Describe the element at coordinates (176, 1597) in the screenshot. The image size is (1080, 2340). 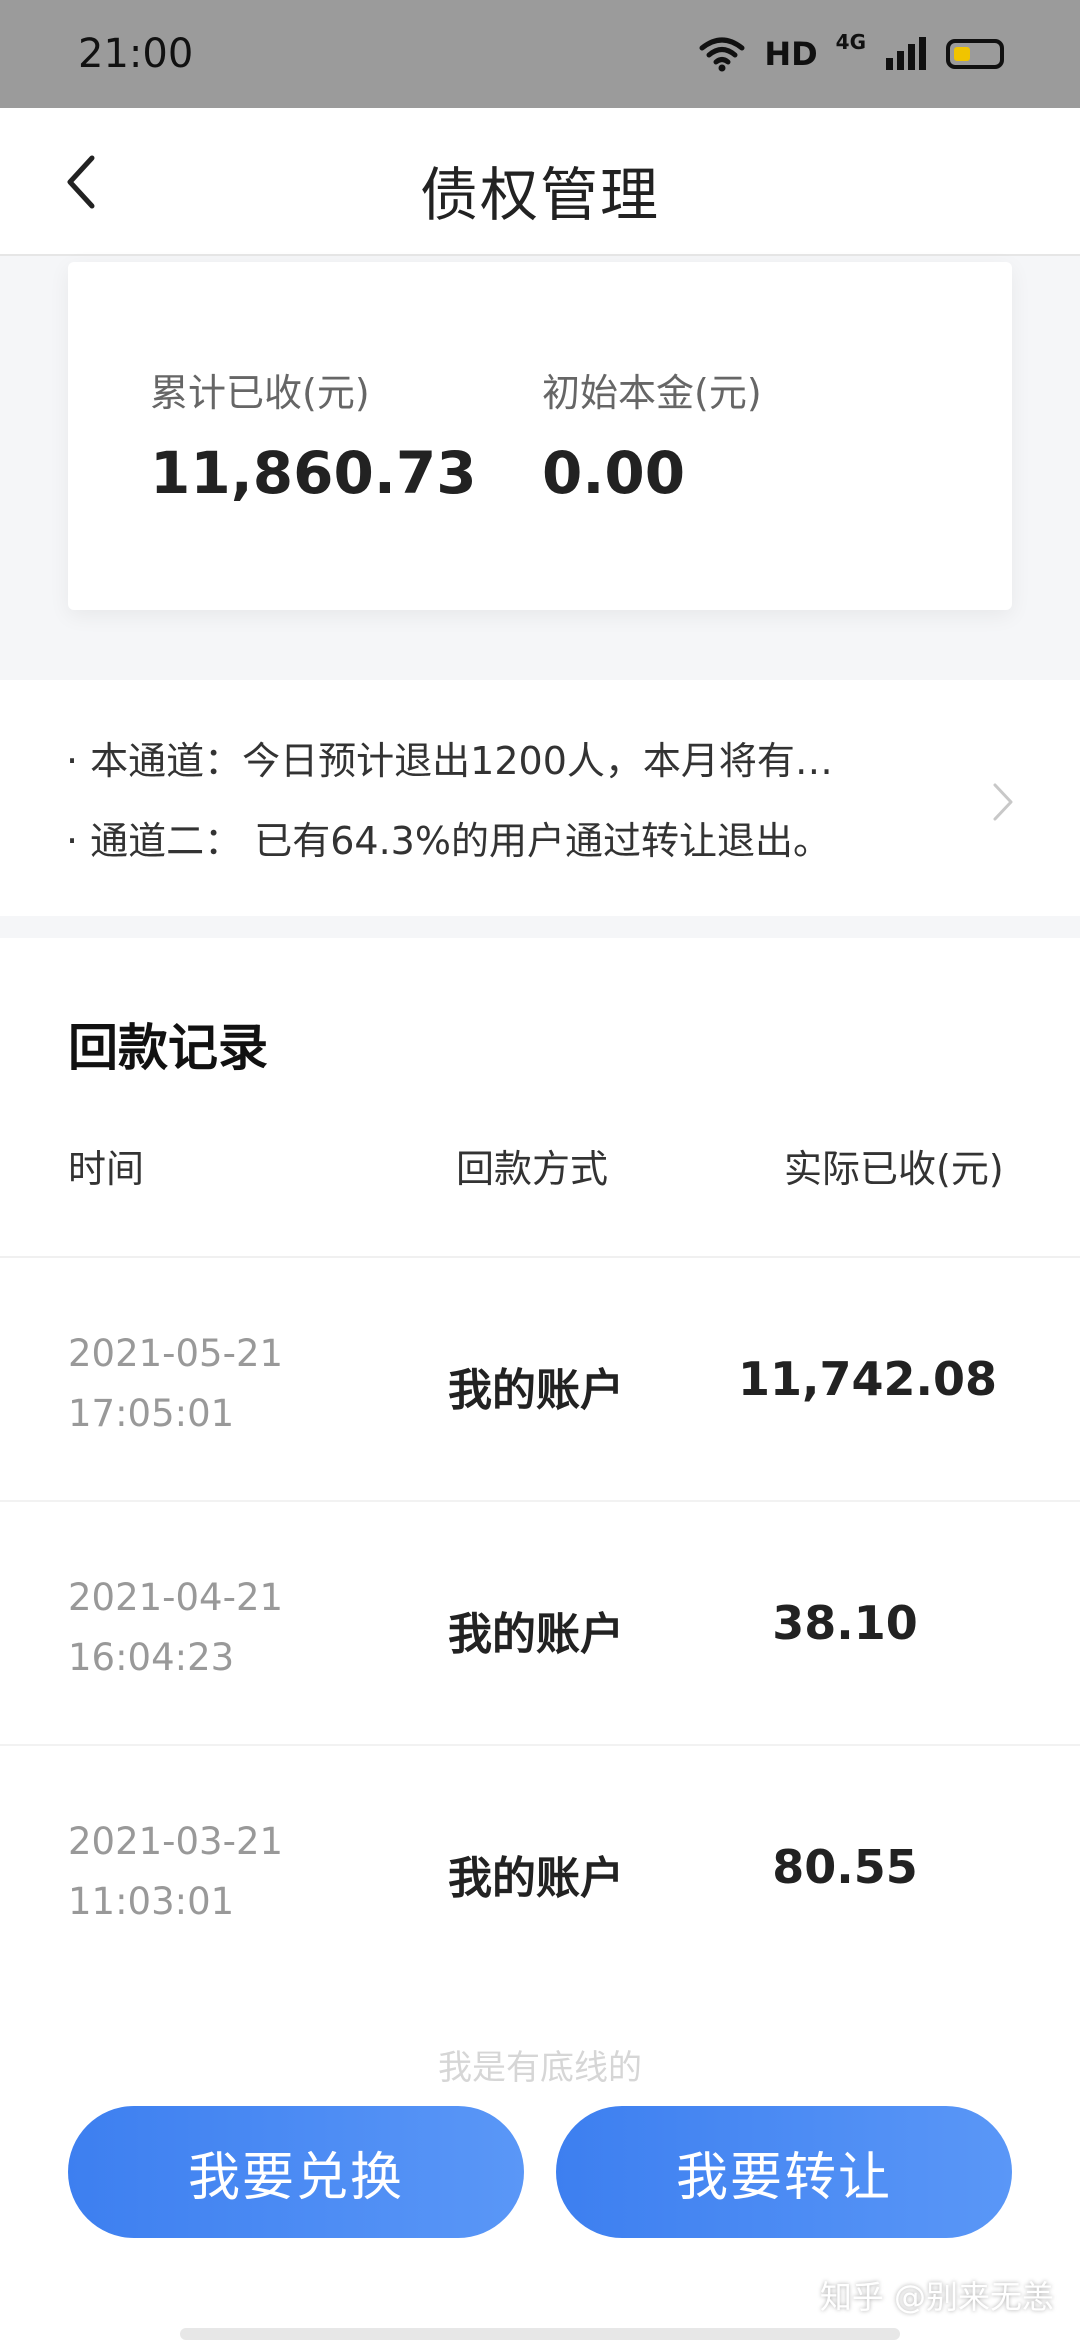
I see `record-date: 2021-04-21` at that location.